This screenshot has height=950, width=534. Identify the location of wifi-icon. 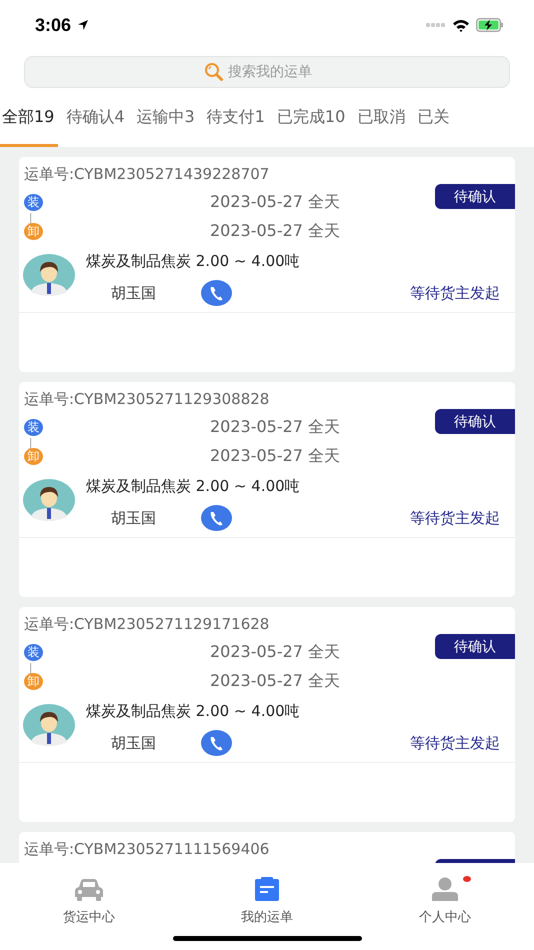
(461, 25).